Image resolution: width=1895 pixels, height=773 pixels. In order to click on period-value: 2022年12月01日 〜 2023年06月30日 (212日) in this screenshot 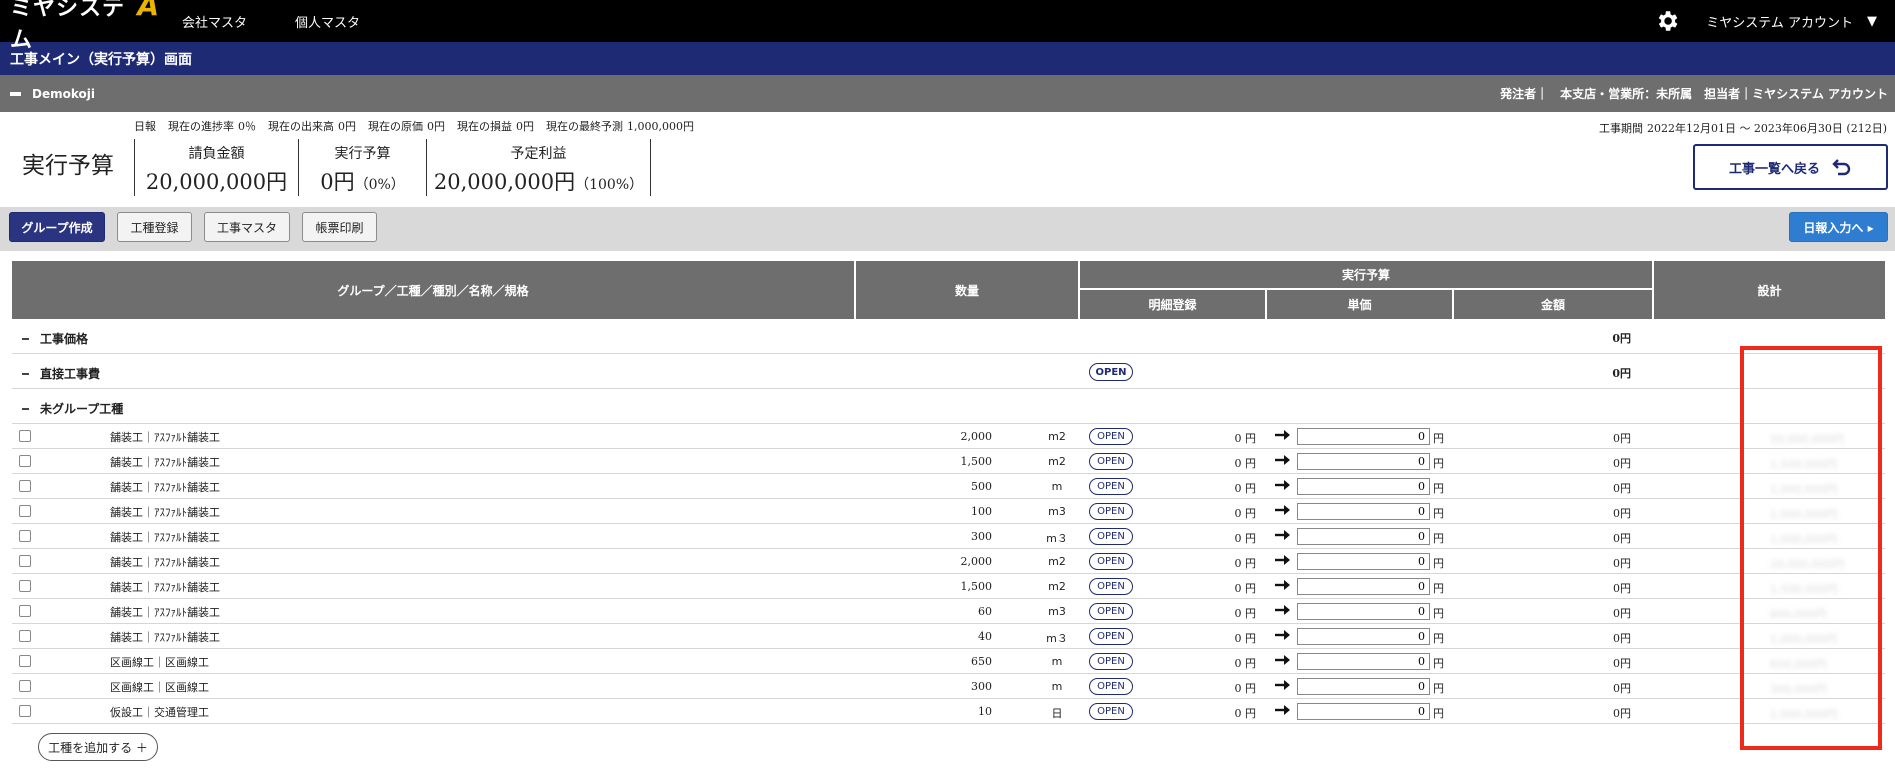, I will do `click(1766, 128)`.